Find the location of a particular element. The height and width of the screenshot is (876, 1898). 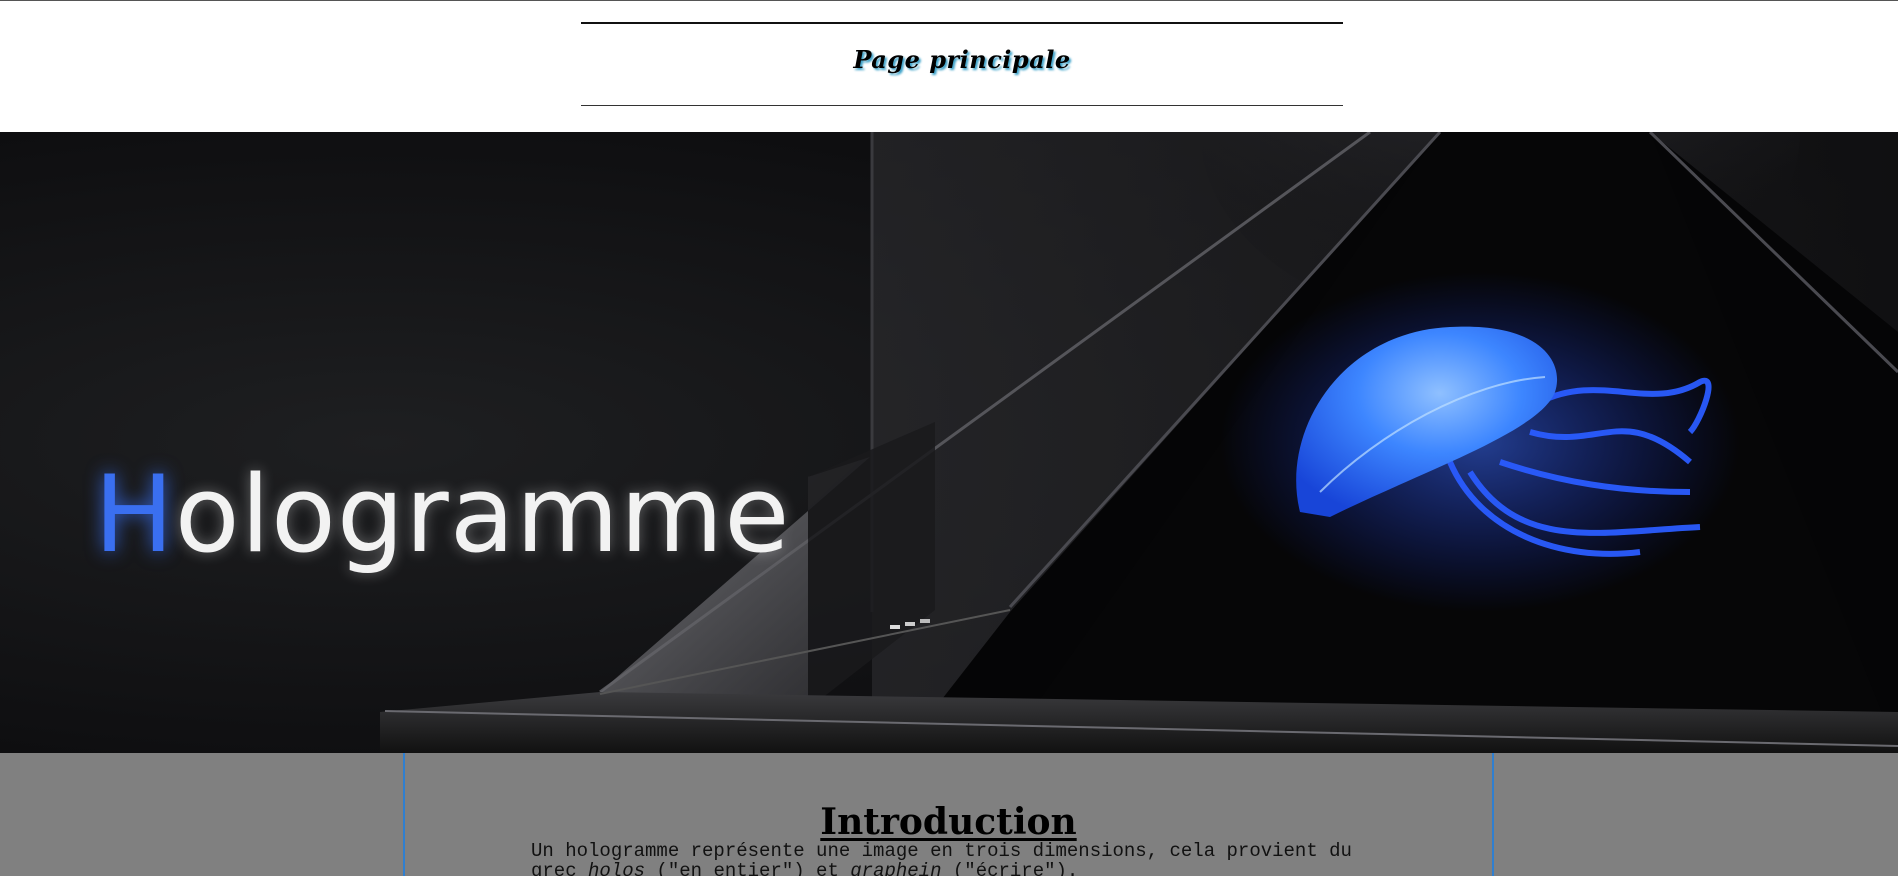

term-holos: holos is located at coordinates (617, 868).